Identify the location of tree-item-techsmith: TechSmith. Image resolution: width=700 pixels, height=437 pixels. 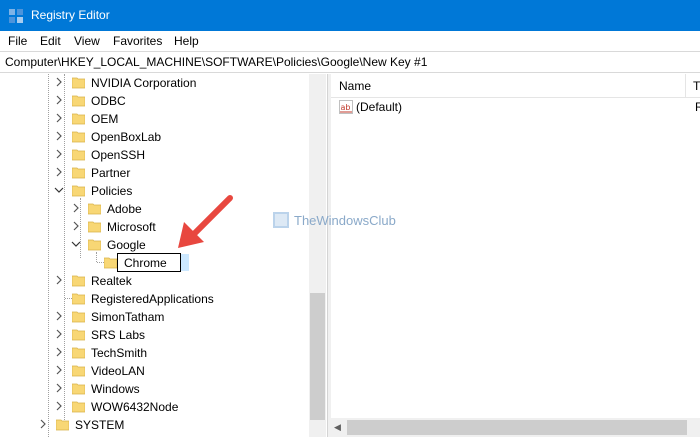
(155, 353).